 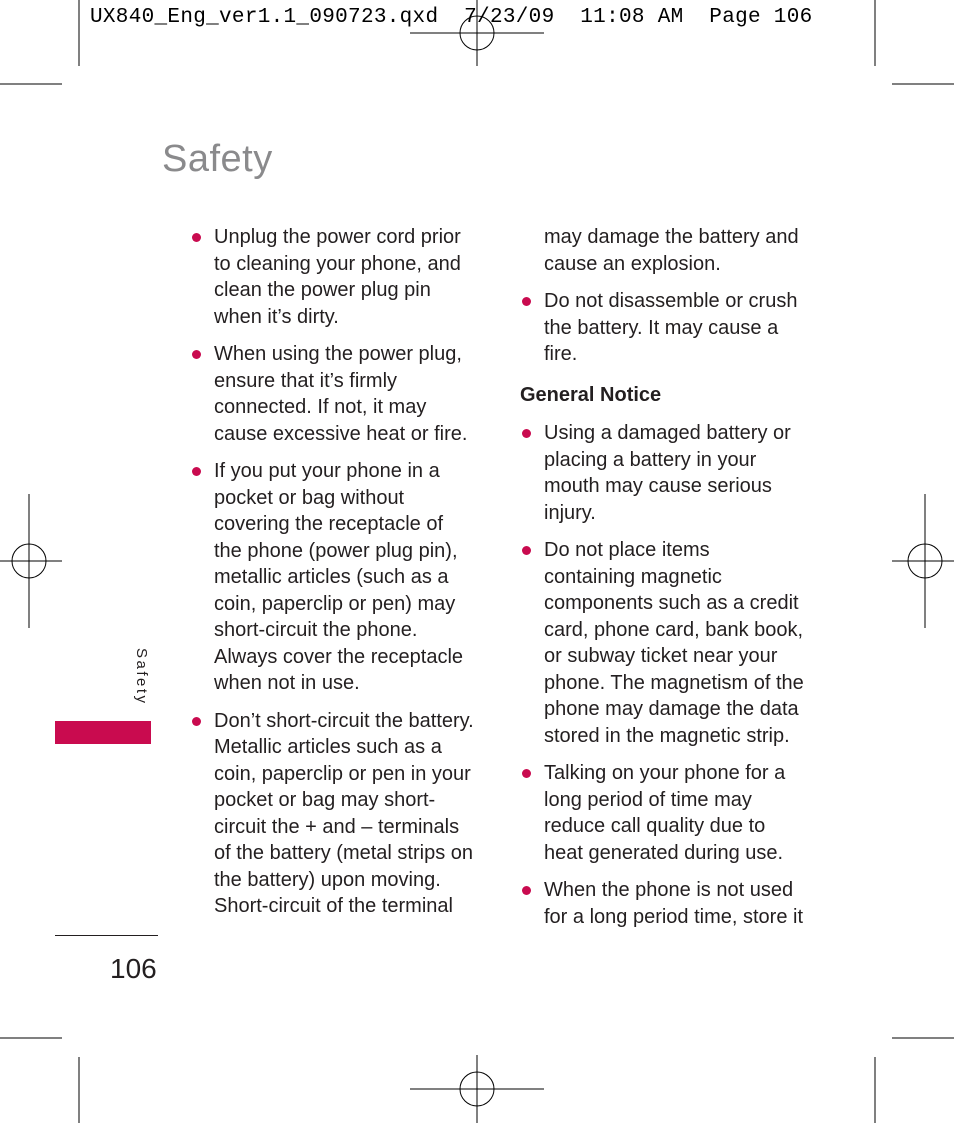 I want to click on footer-rule, so click(x=106, y=935).